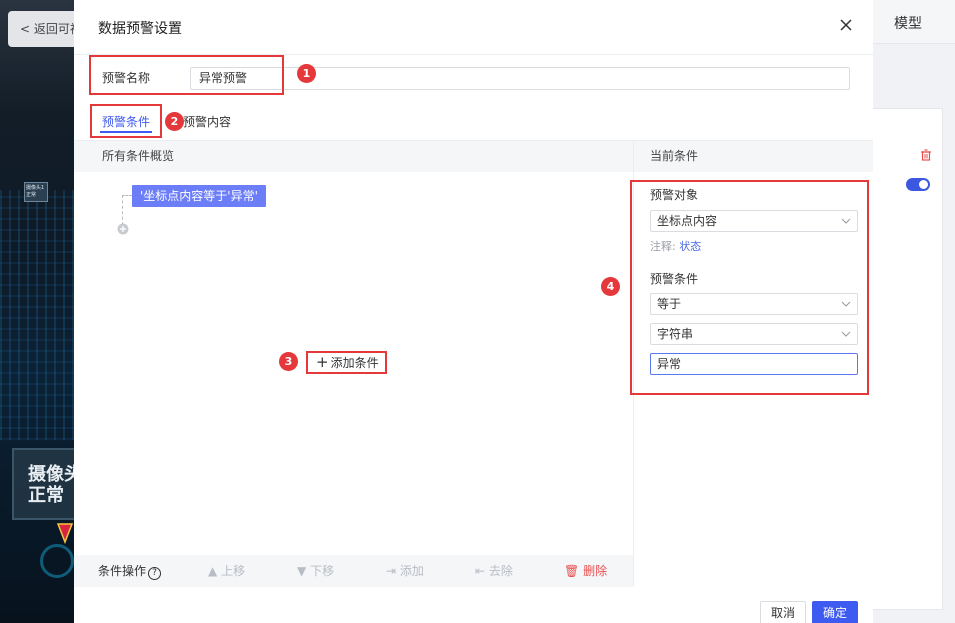 Image resolution: width=955 pixels, height=623 pixels. Describe the element at coordinates (918, 184) in the screenshot. I see `enable-toggle` at that location.